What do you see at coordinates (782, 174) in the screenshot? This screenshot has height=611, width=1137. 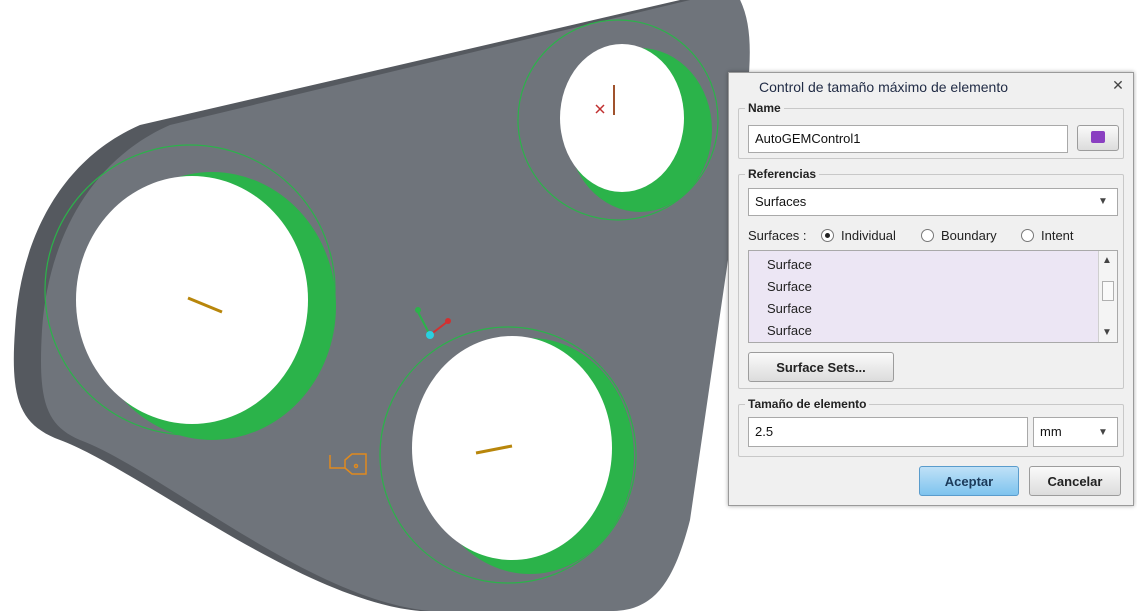 I see `references-legend: Referencias` at bounding box center [782, 174].